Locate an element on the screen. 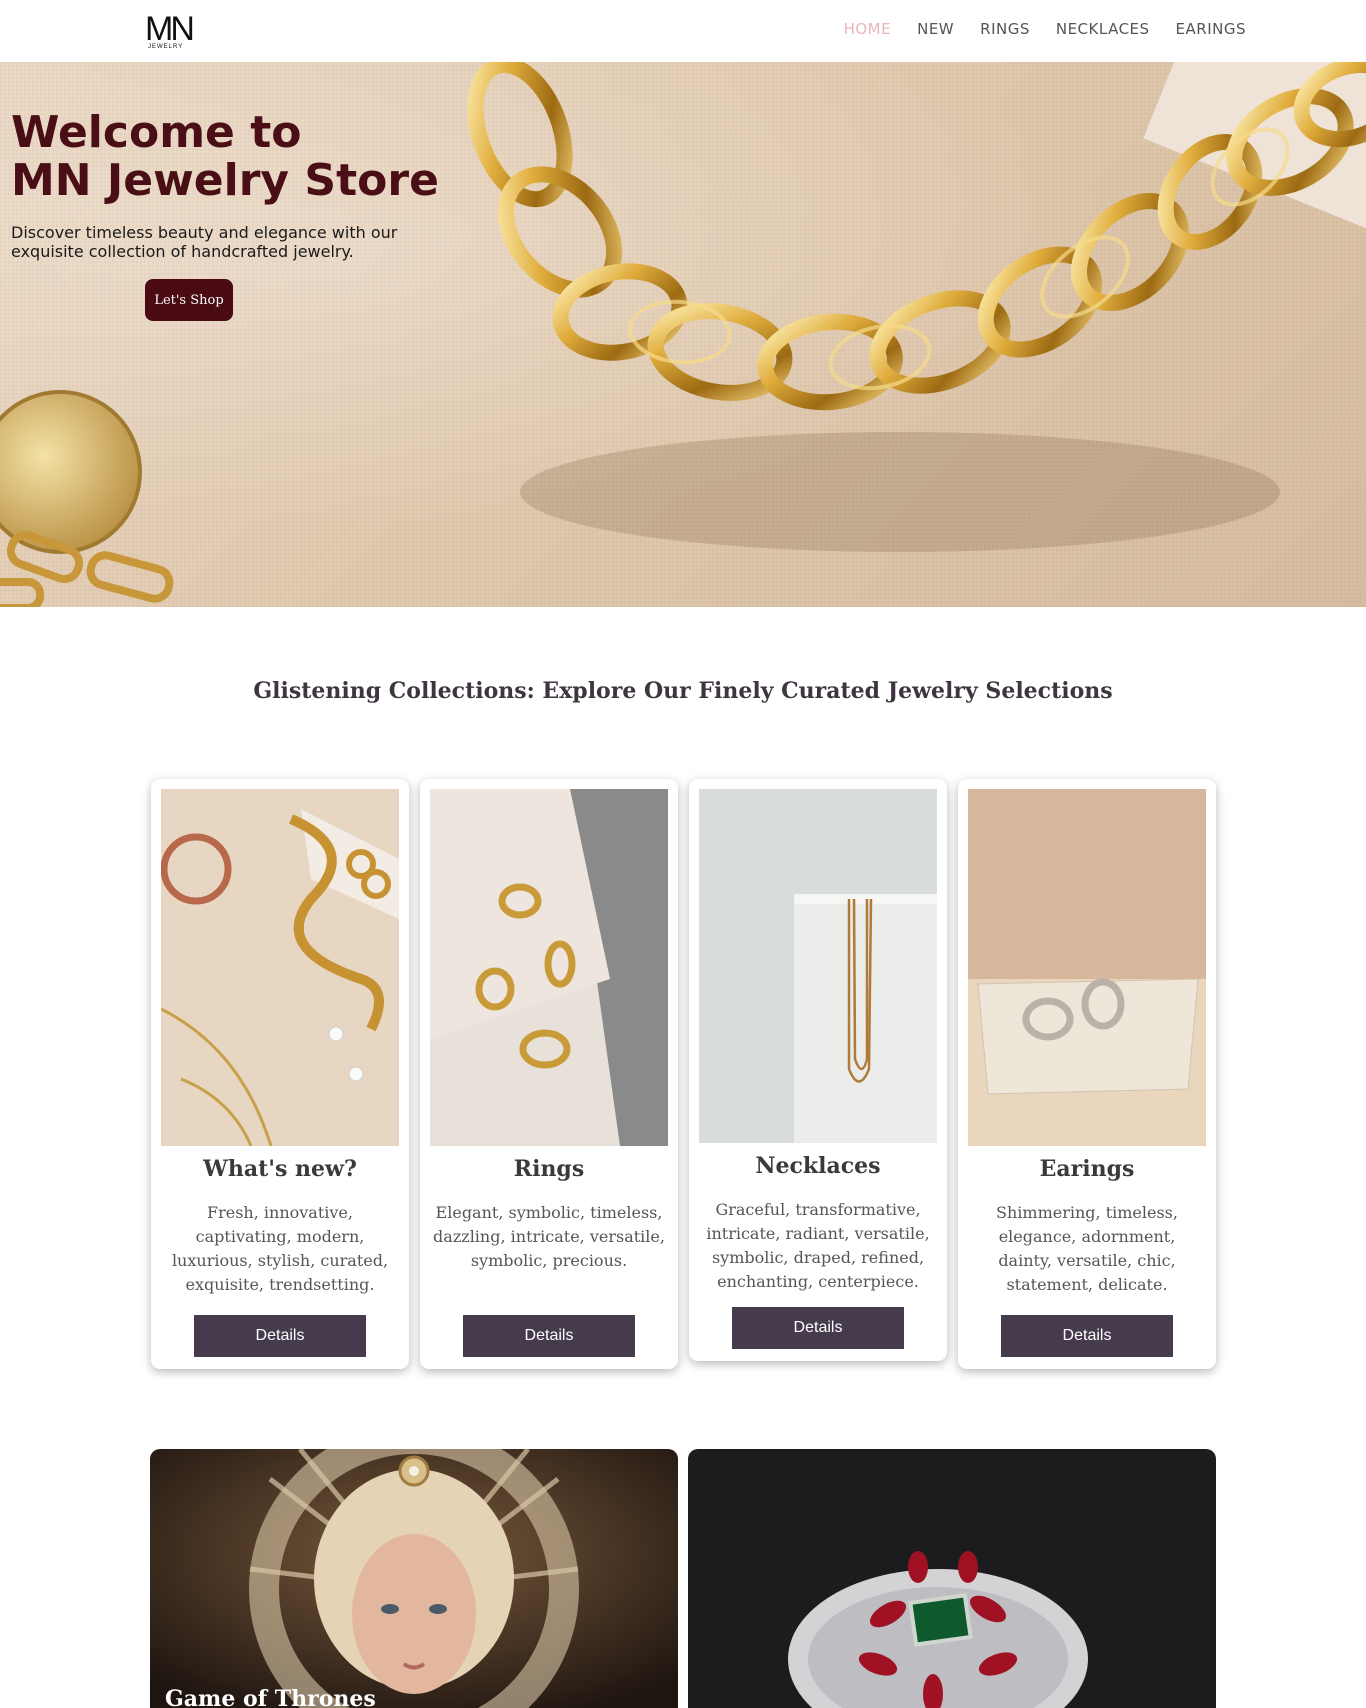 The height and width of the screenshot is (1708, 1366). card-title: What's new? is located at coordinates (280, 1169).